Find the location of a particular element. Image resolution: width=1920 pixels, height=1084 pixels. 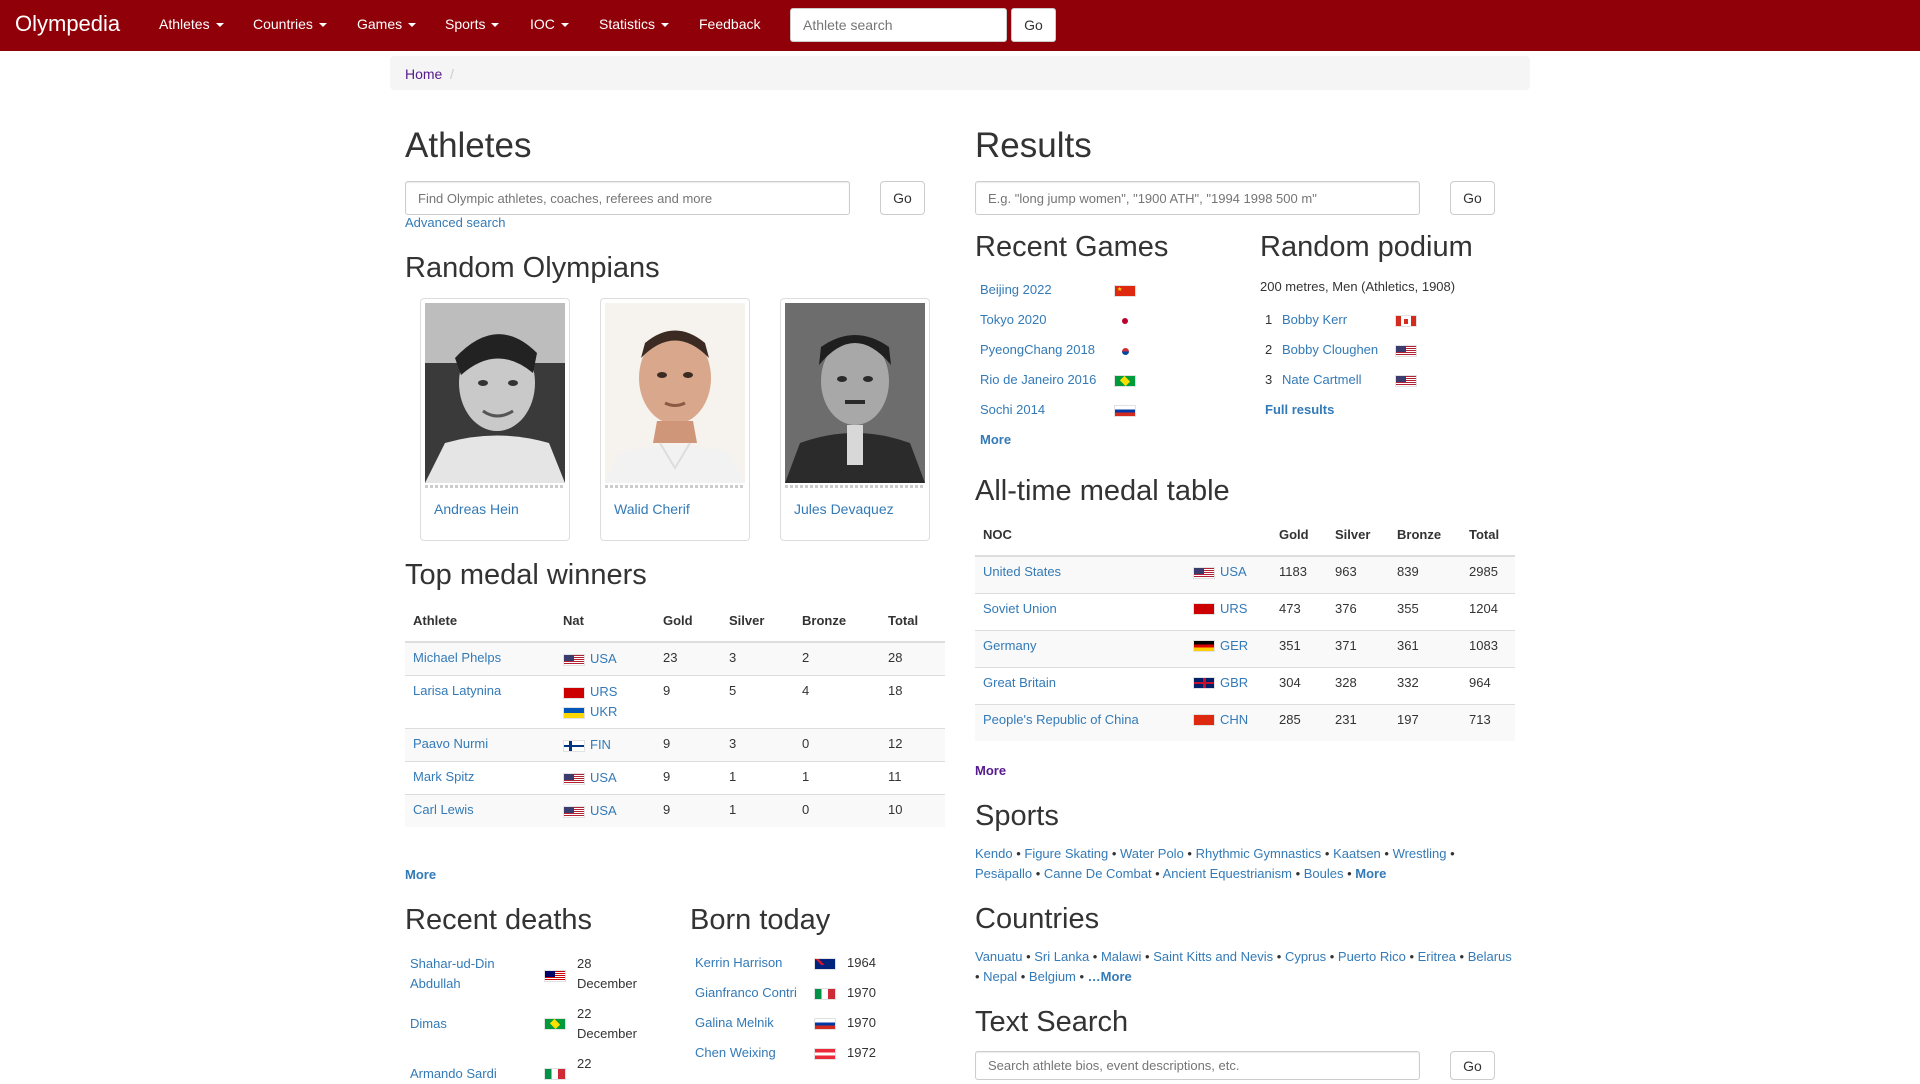

olympian-card: Andreas Hein is located at coordinates (495, 419).